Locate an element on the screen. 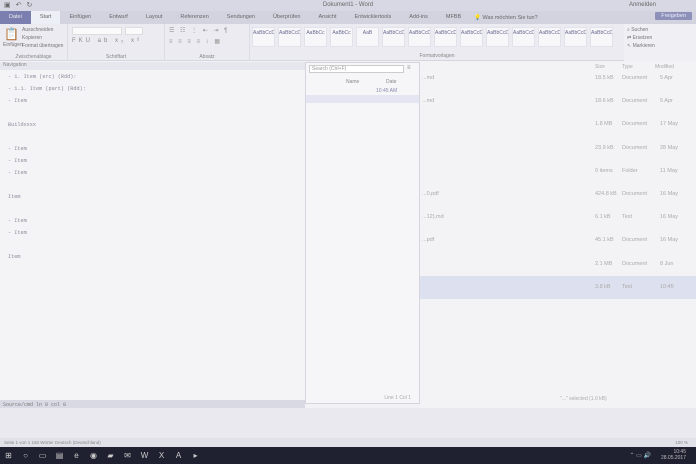  taskbar-clock: 10:45 28.05.2017 is located at coordinates (673, 455).